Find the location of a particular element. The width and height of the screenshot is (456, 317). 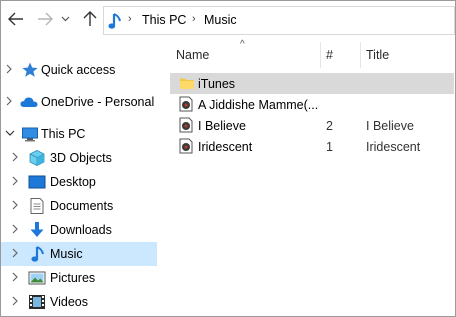

breadcrumb-this-pc: This PC is located at coordinates (164, 20).